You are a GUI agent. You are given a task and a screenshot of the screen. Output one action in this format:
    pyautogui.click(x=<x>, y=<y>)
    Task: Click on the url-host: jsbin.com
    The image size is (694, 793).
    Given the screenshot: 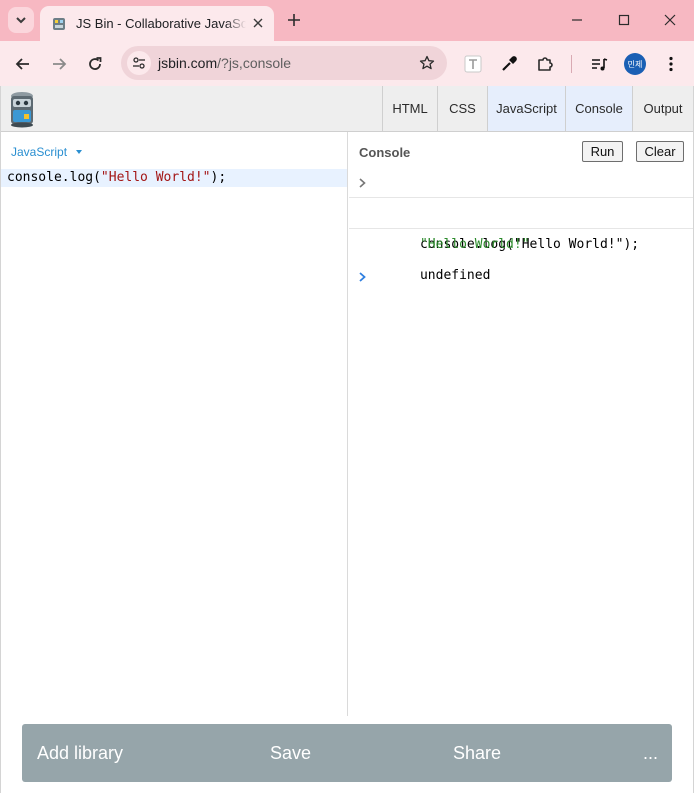 What is the action you would take?
    pyautogui.click(x=188, y=63)
    